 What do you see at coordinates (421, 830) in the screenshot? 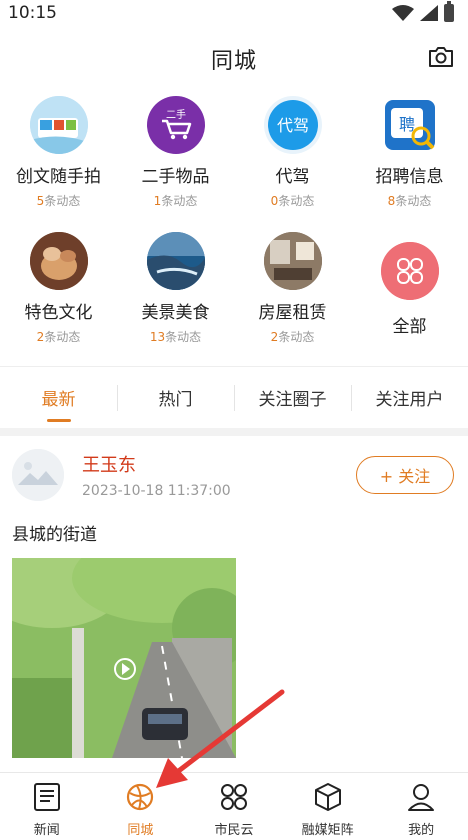
I see `nav-label: 我的` at bounding box center [421, 830].